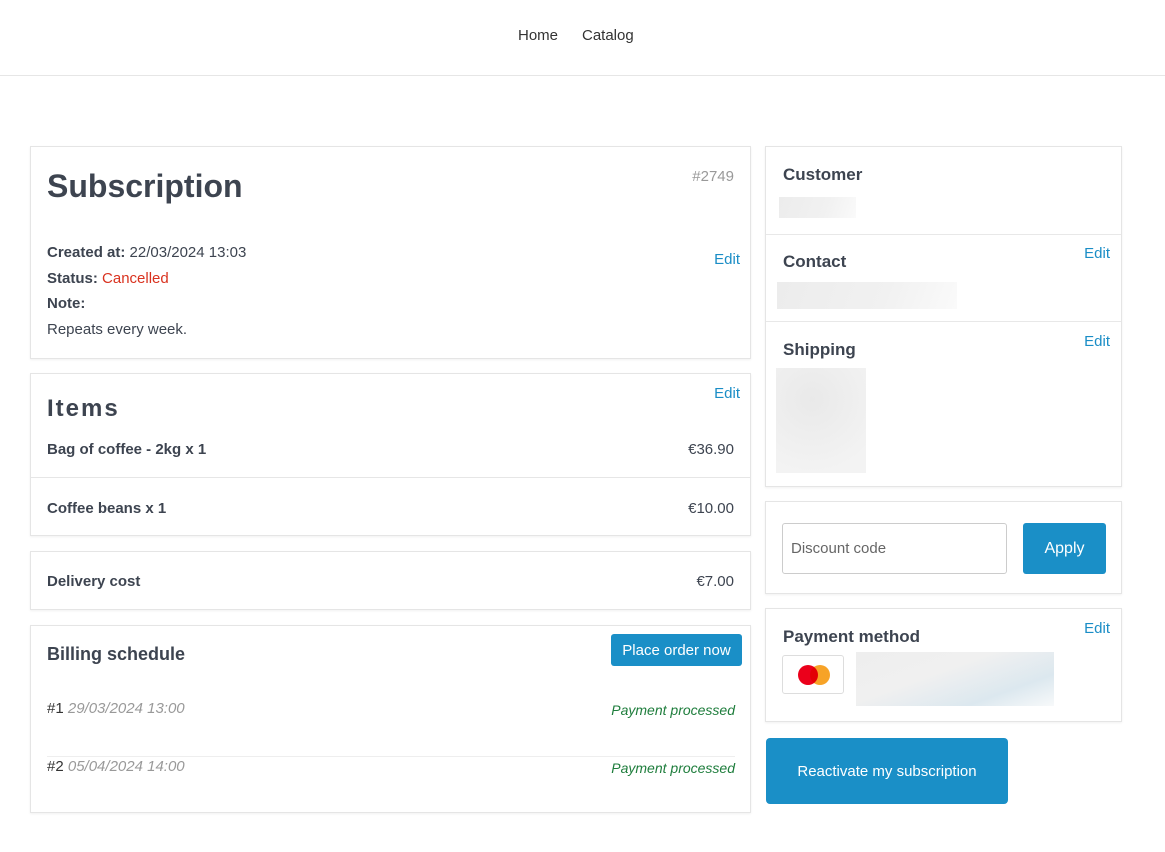  I want to click on billing-row: #1 29/03/2024 13:00 Payment processed, so click(391, 728).